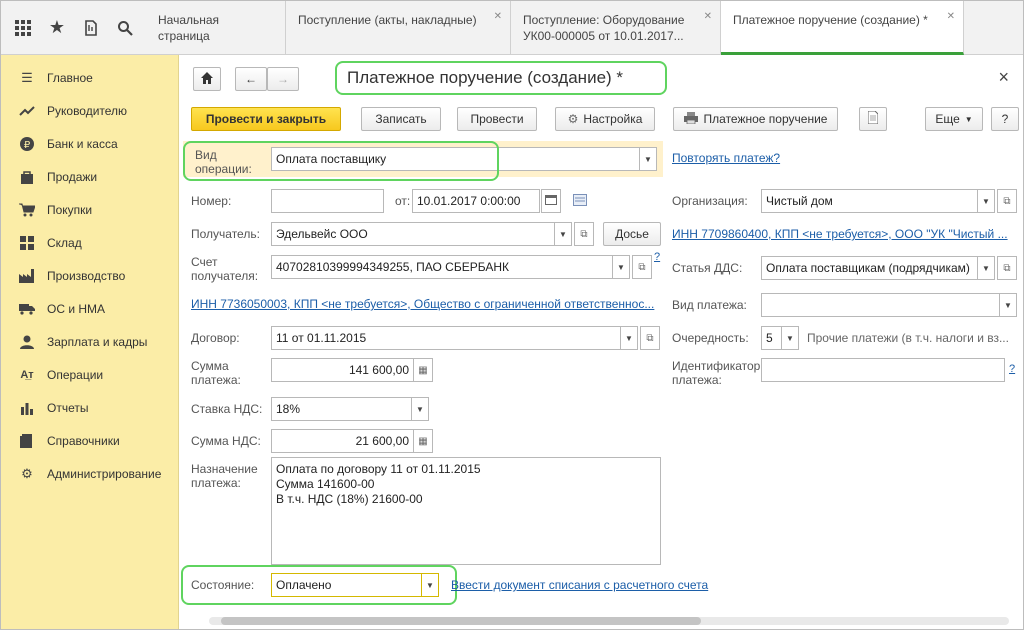 Image resolution: width=1024 pixels, height=630 pixels. Describe the element at coordinates (91, 28) in the screenshot. I see `history-icon` at that location.